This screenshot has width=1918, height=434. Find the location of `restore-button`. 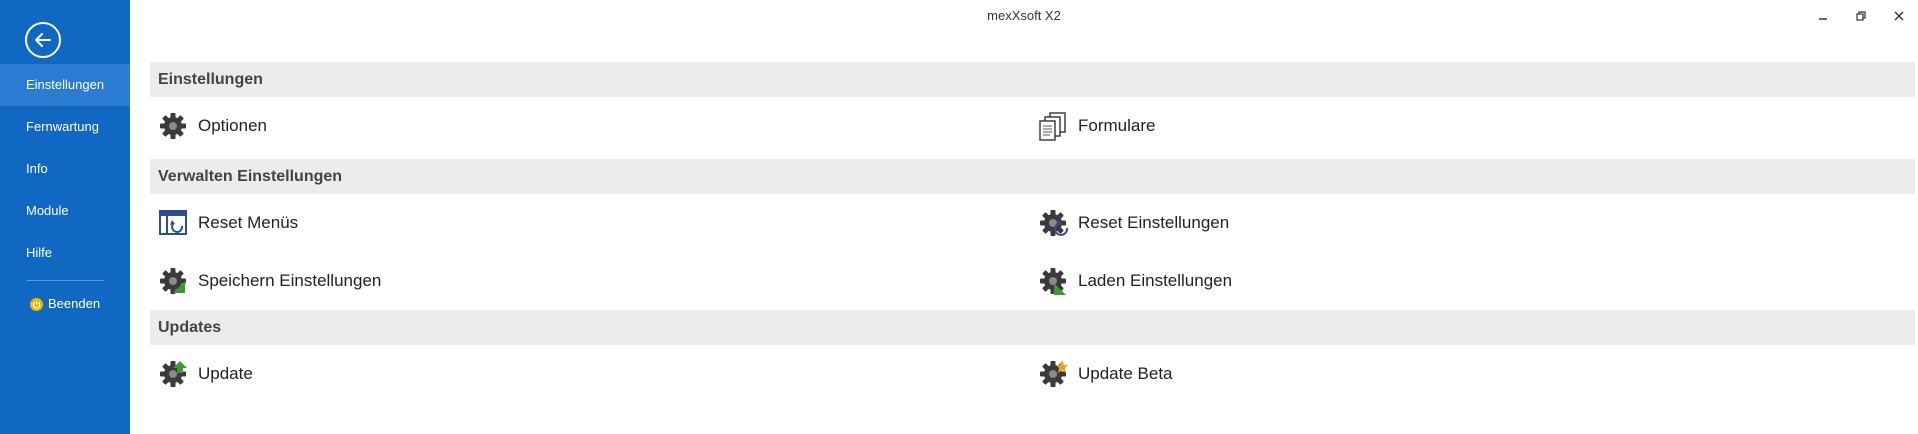

restore-button is located at coordinates (1861, 16).